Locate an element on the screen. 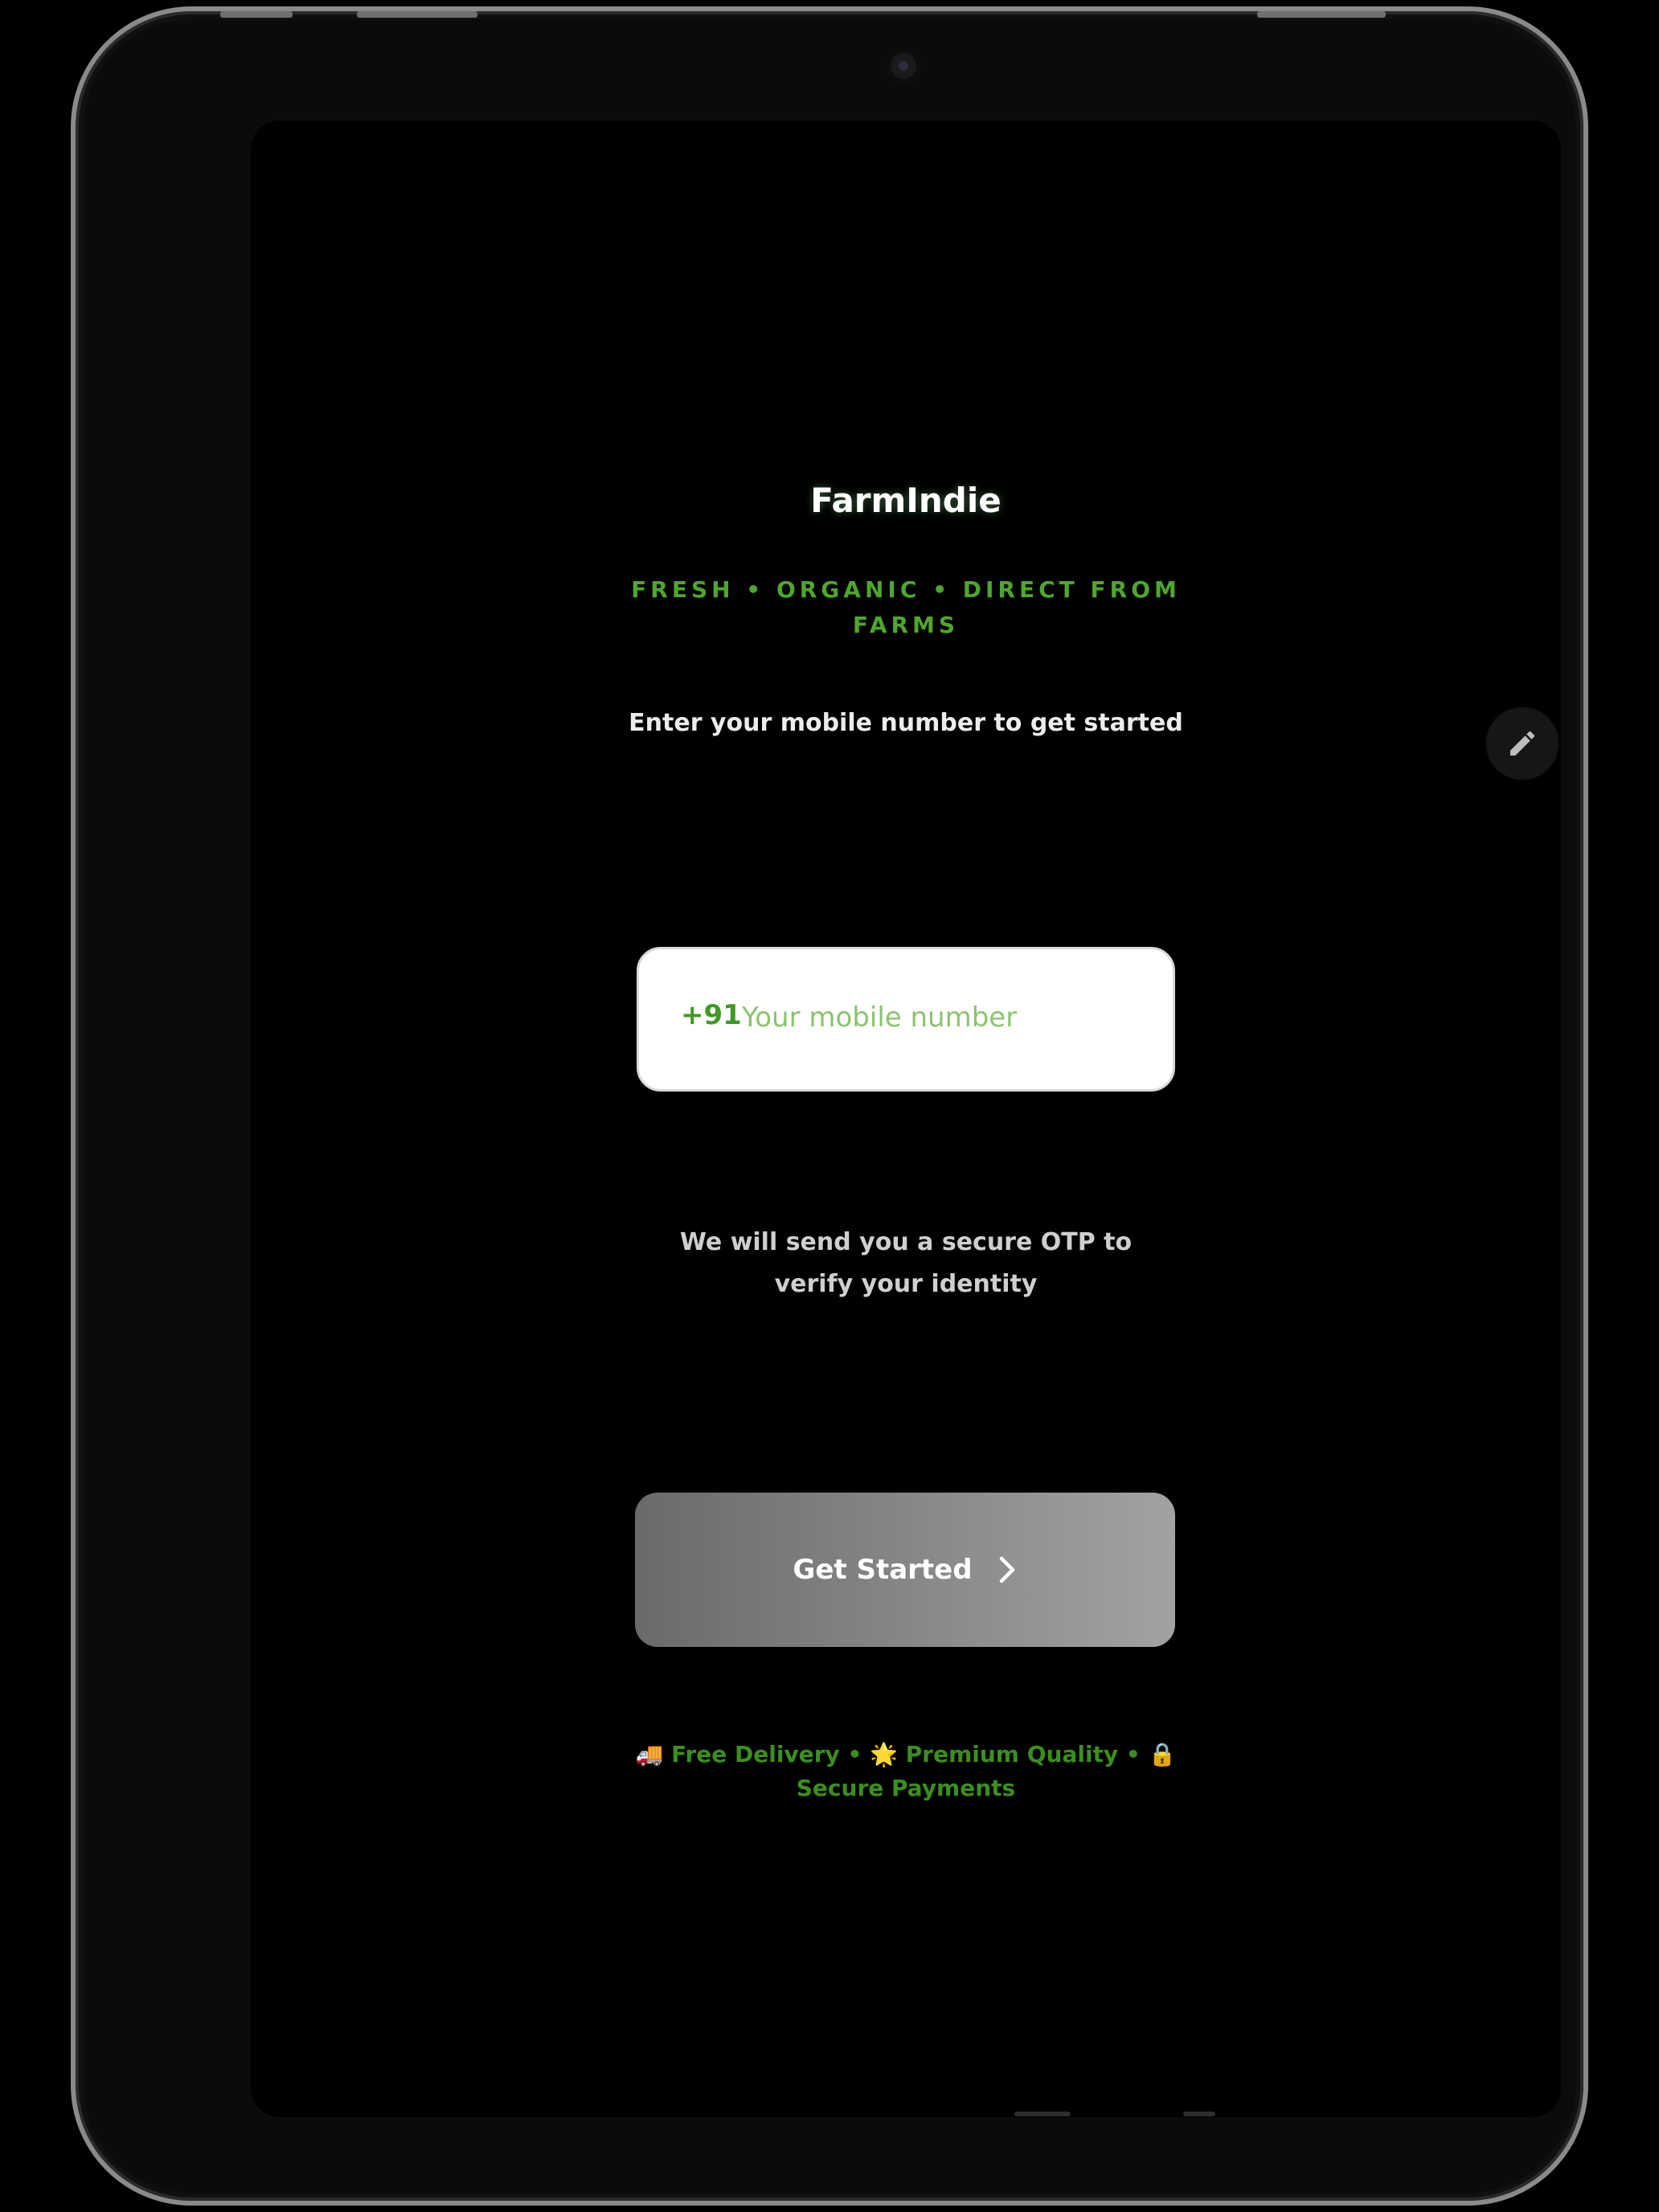 The height and width of the screenshot is (2212, 1659). mobile-number-field is located at coordinates (943, 1017).